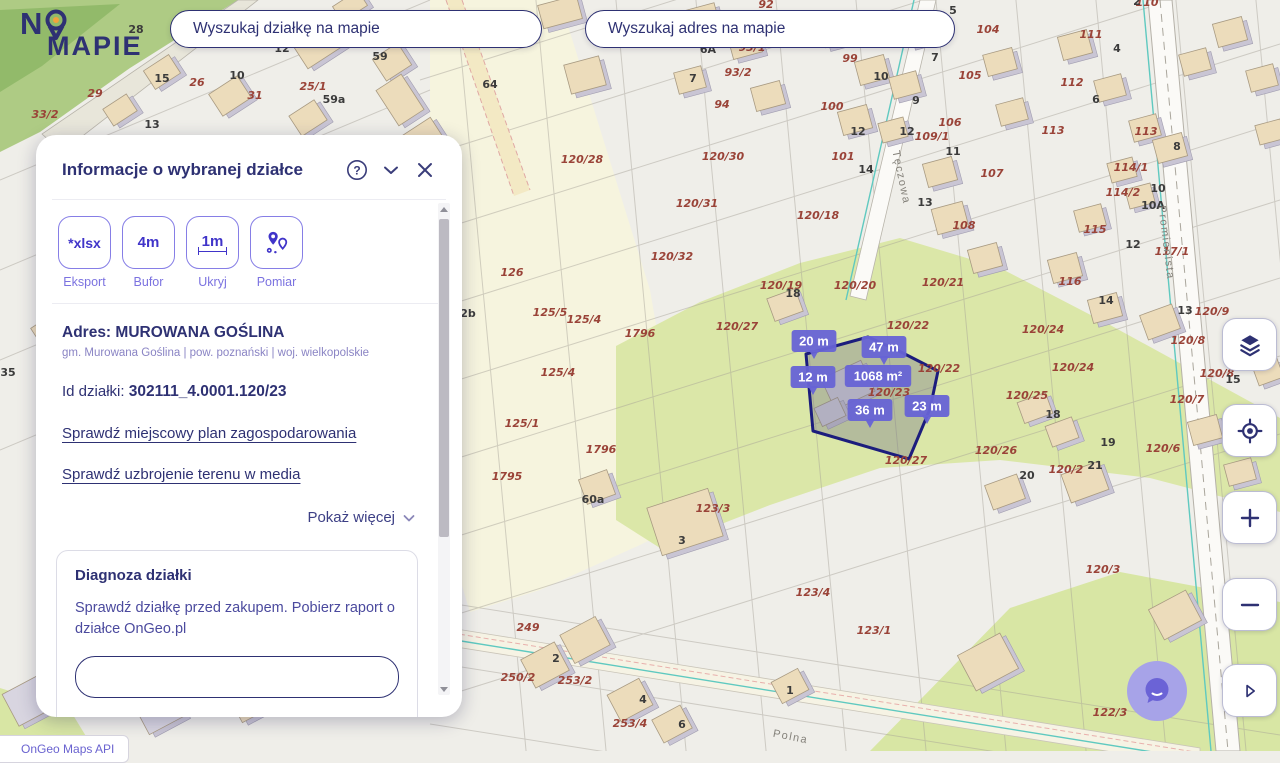 The width and height of the screenshot is (1280, 763). What do you see at coordinates (468, 313) in the screenshot?
I see `house-number-label: 2b` at bounding box center [468, 313].